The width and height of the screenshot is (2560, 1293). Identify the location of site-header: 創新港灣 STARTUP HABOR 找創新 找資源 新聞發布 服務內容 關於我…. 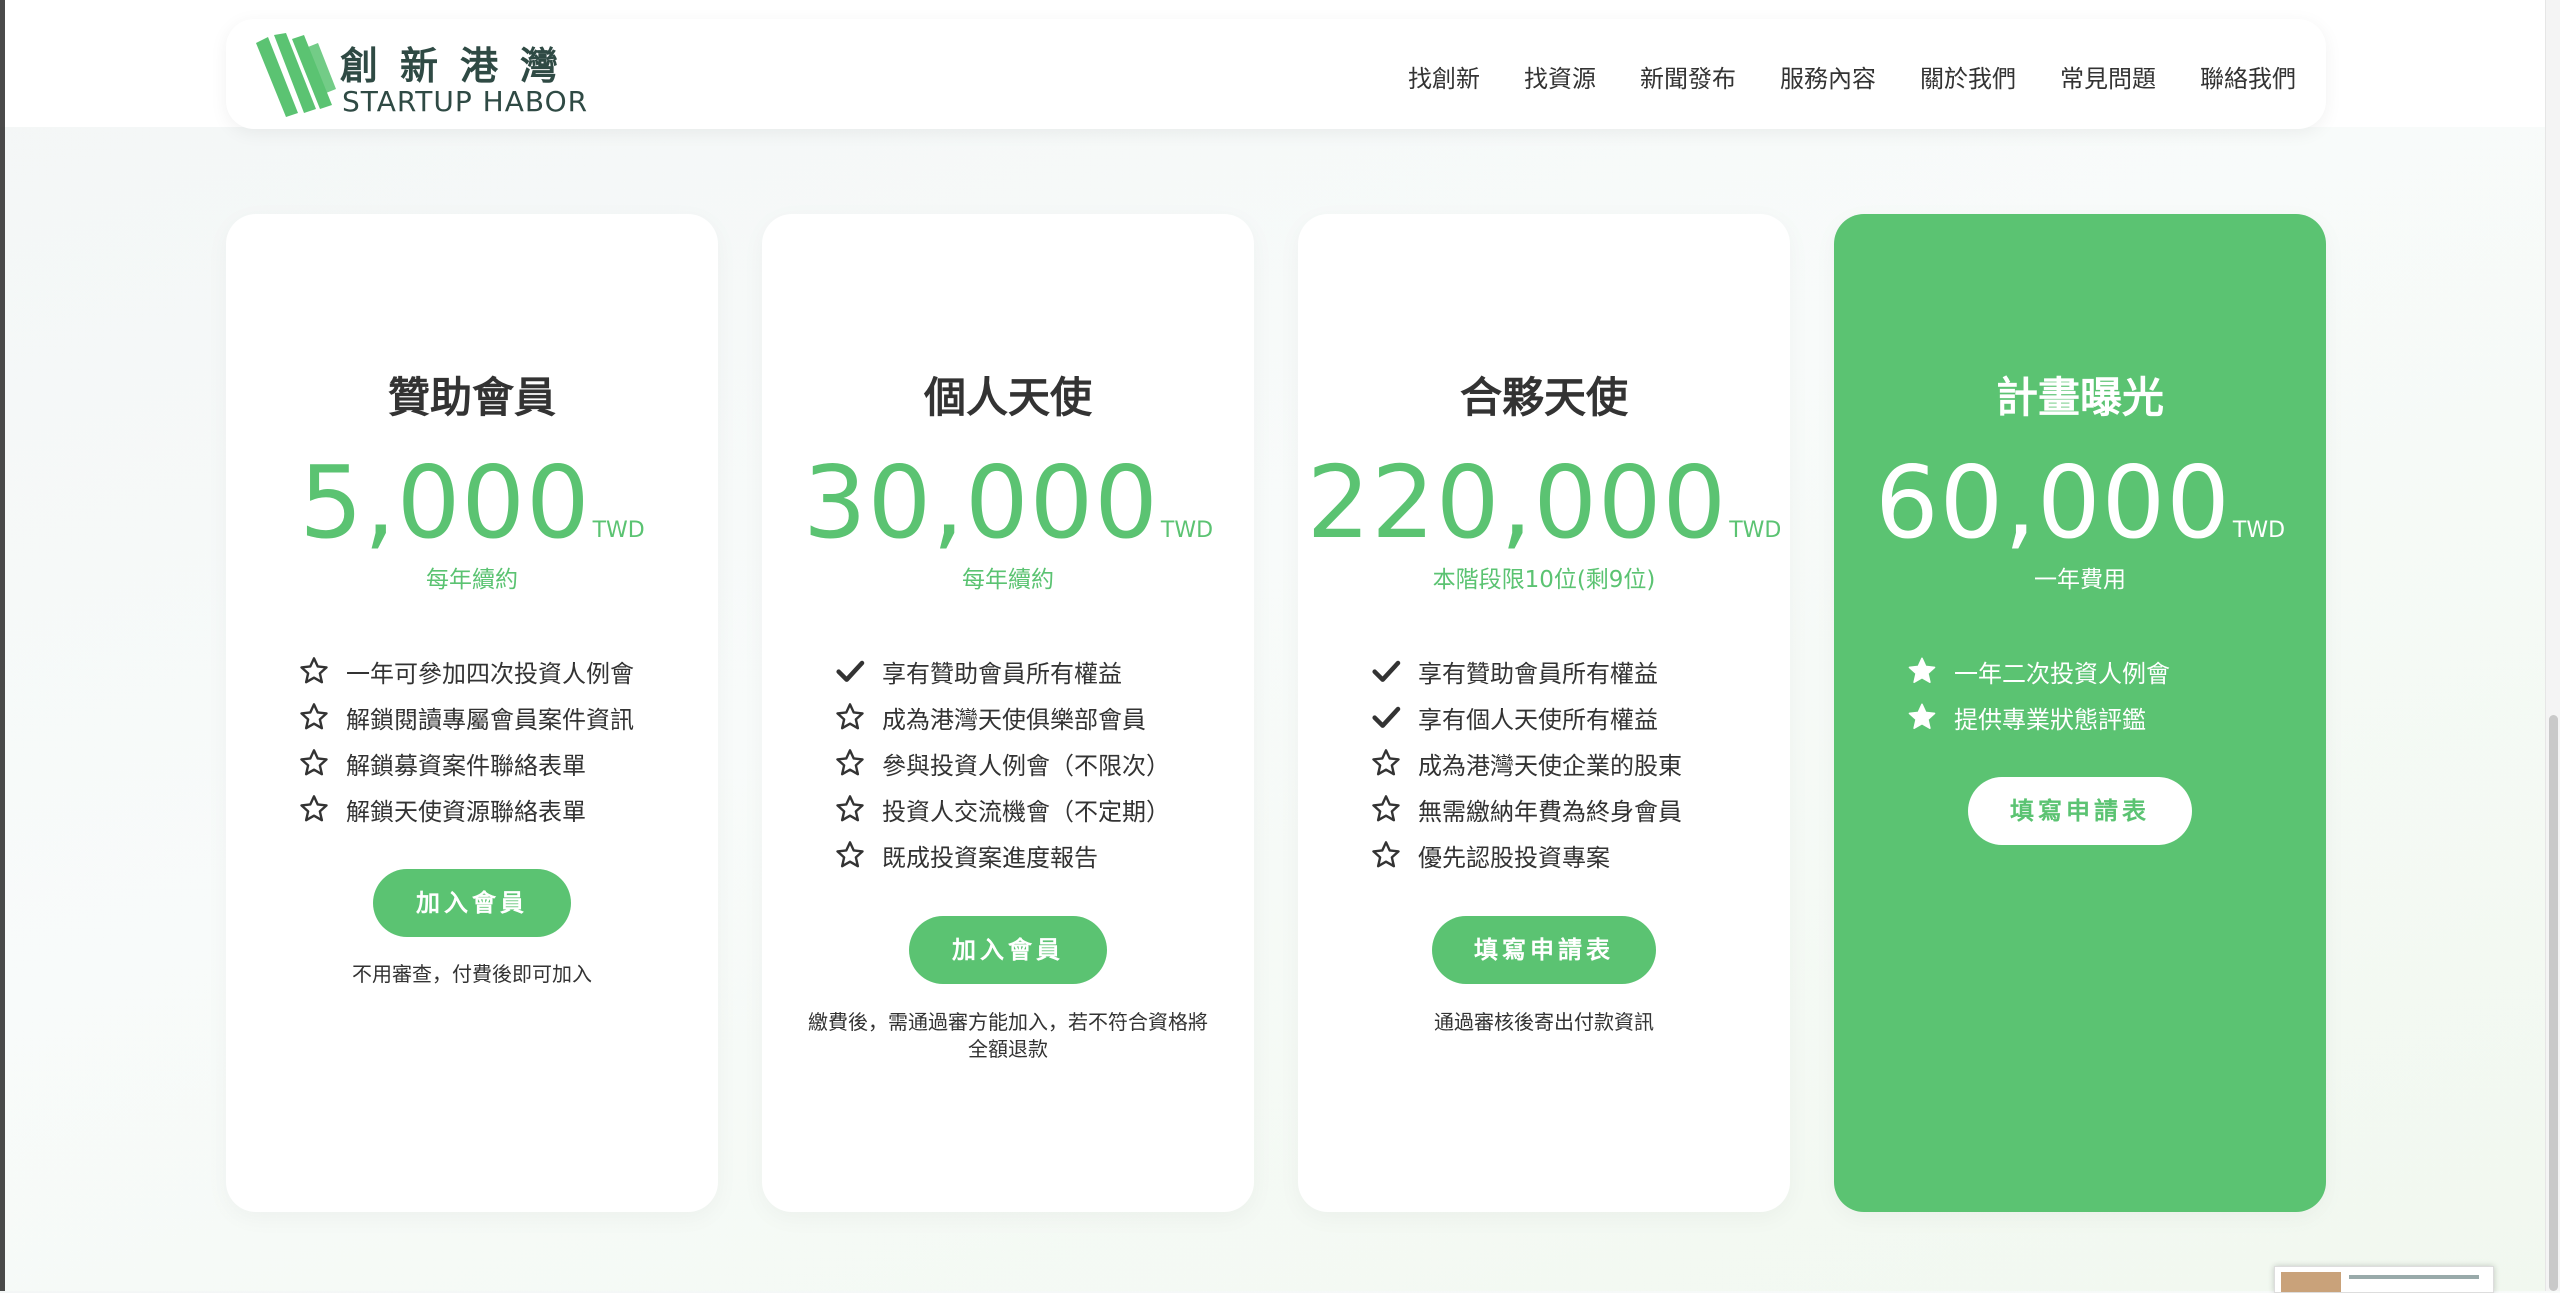
(1276, 74).